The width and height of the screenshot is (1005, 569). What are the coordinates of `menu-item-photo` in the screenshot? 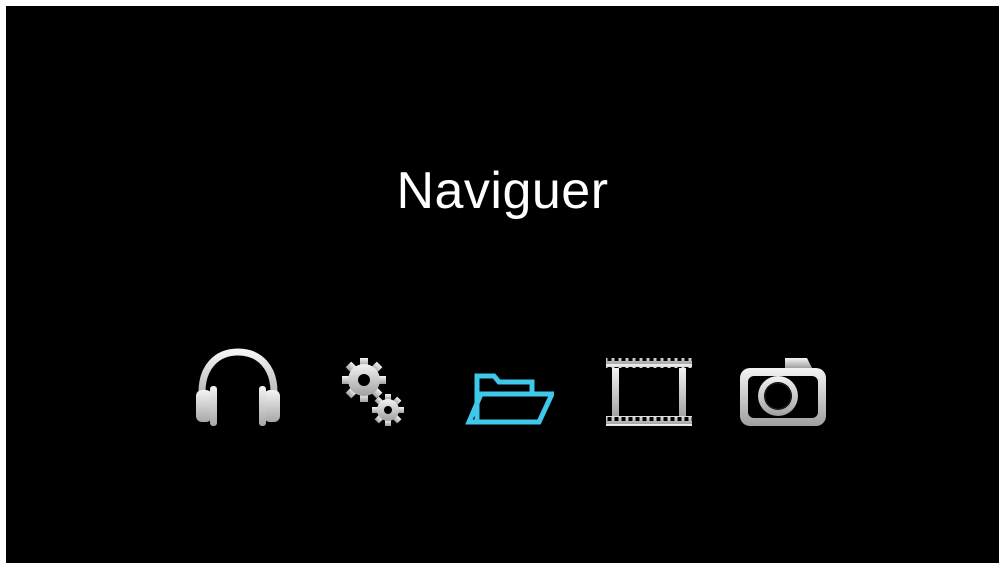 It's located at (776, 389).